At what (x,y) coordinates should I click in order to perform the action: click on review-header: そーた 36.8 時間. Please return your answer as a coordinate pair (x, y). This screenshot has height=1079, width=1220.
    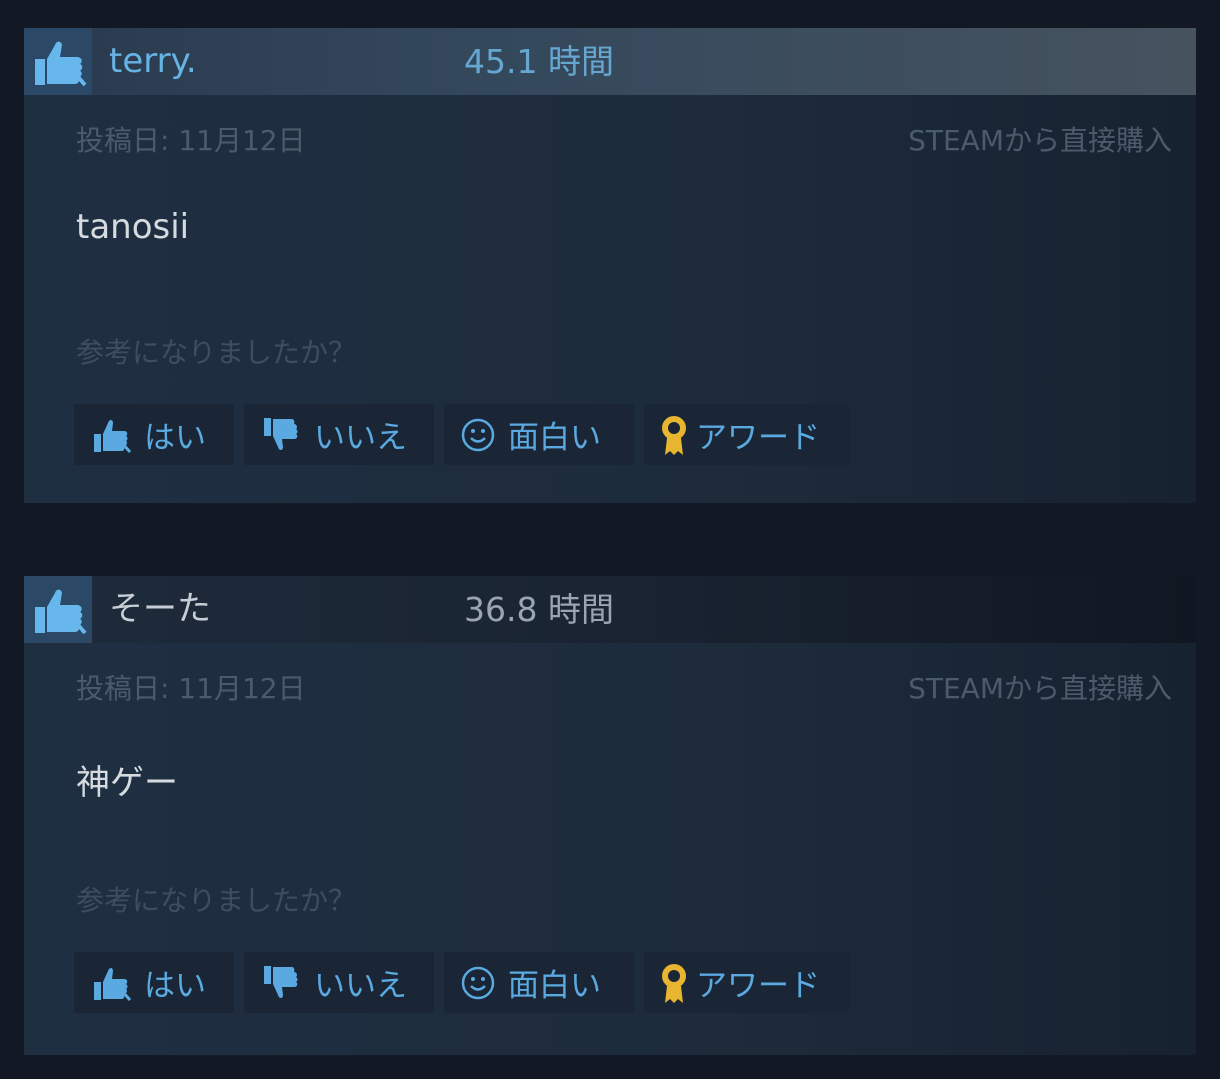
    Looking at the image, I should click on (610, 609).